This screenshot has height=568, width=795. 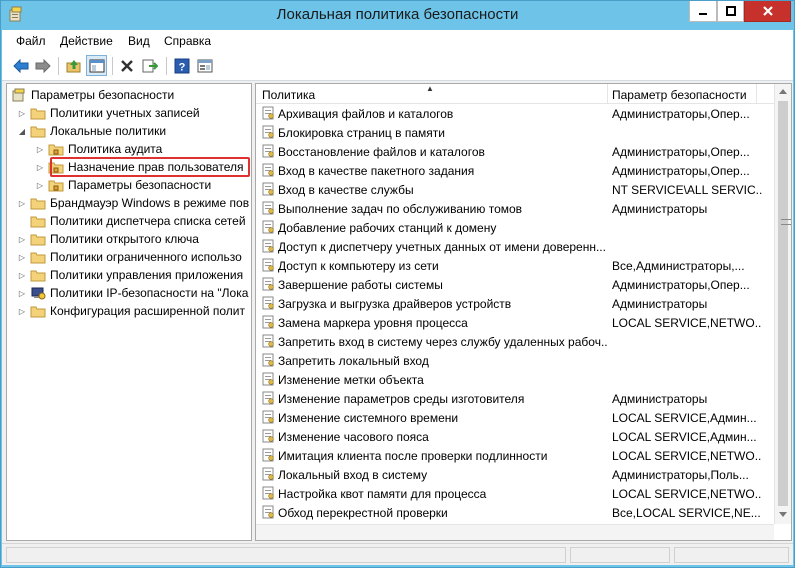 I want to click on up-level-button, so click(x=73, y=65).